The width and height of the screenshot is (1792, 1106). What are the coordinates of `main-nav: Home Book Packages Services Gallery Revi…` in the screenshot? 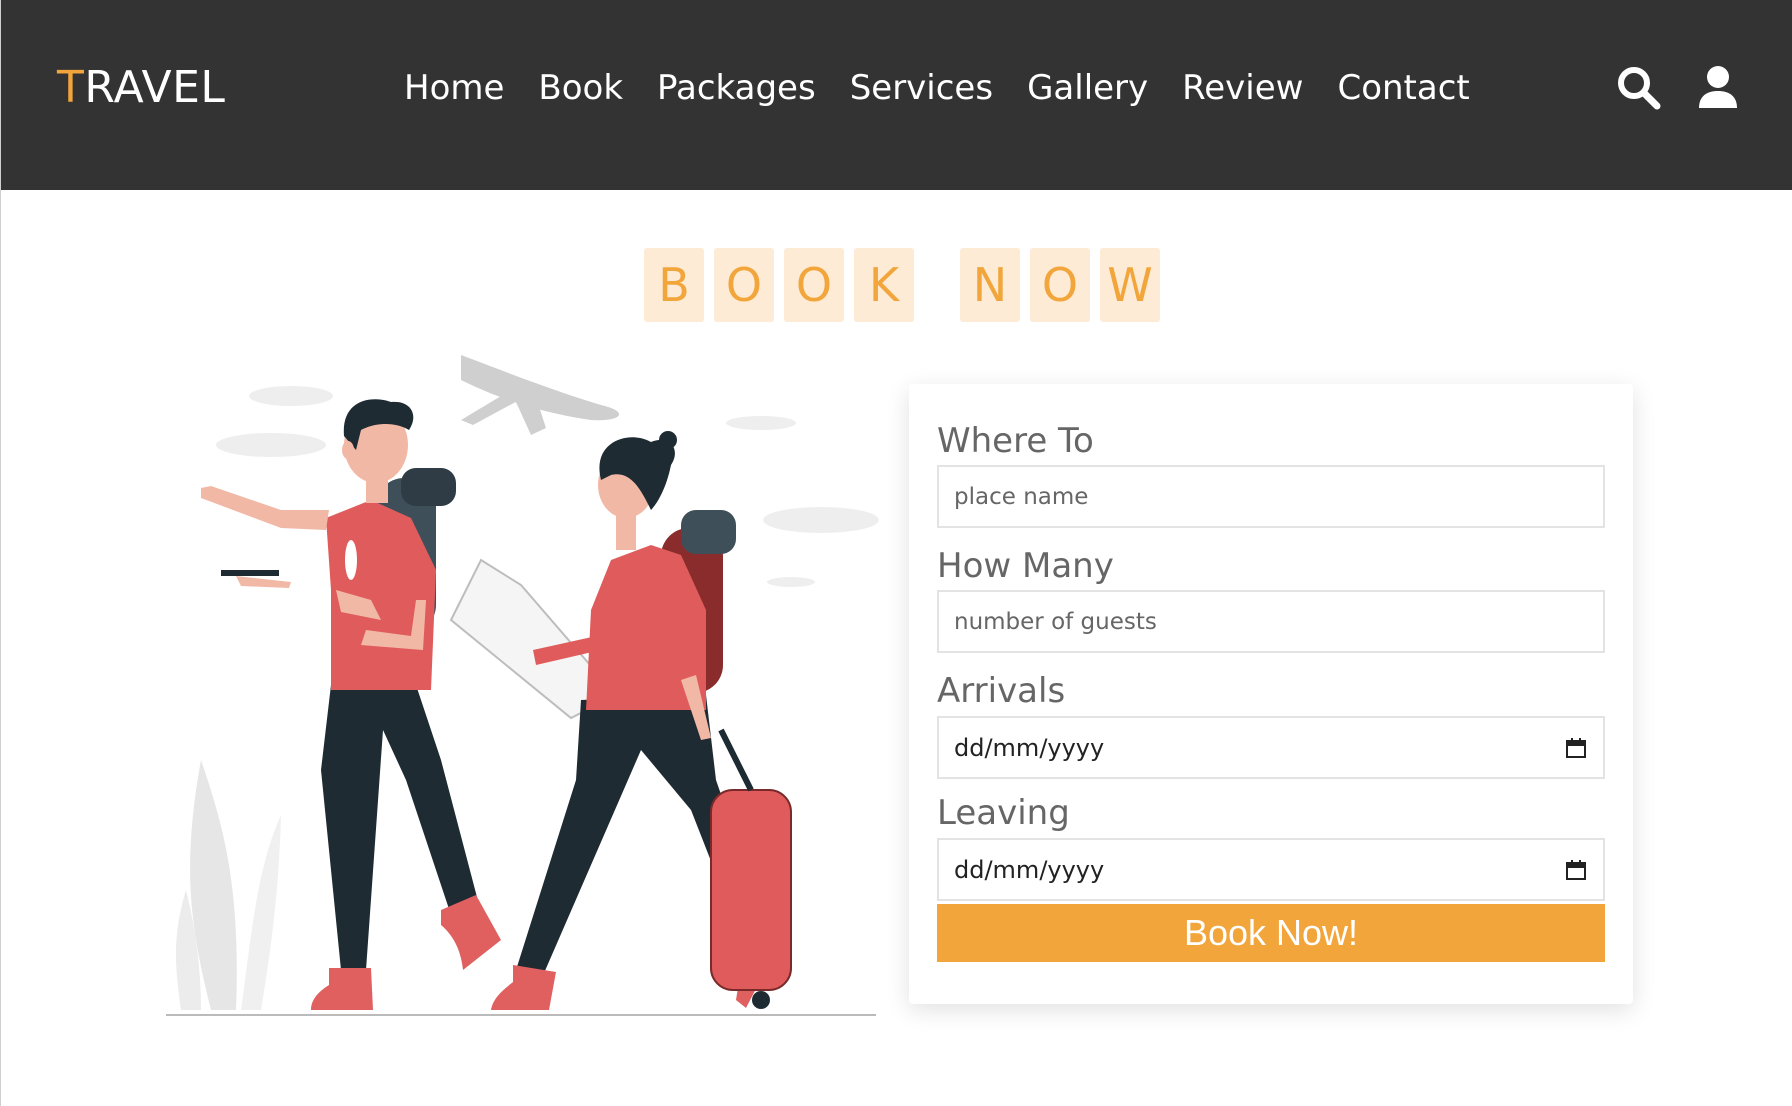 It's located at (954, 88).